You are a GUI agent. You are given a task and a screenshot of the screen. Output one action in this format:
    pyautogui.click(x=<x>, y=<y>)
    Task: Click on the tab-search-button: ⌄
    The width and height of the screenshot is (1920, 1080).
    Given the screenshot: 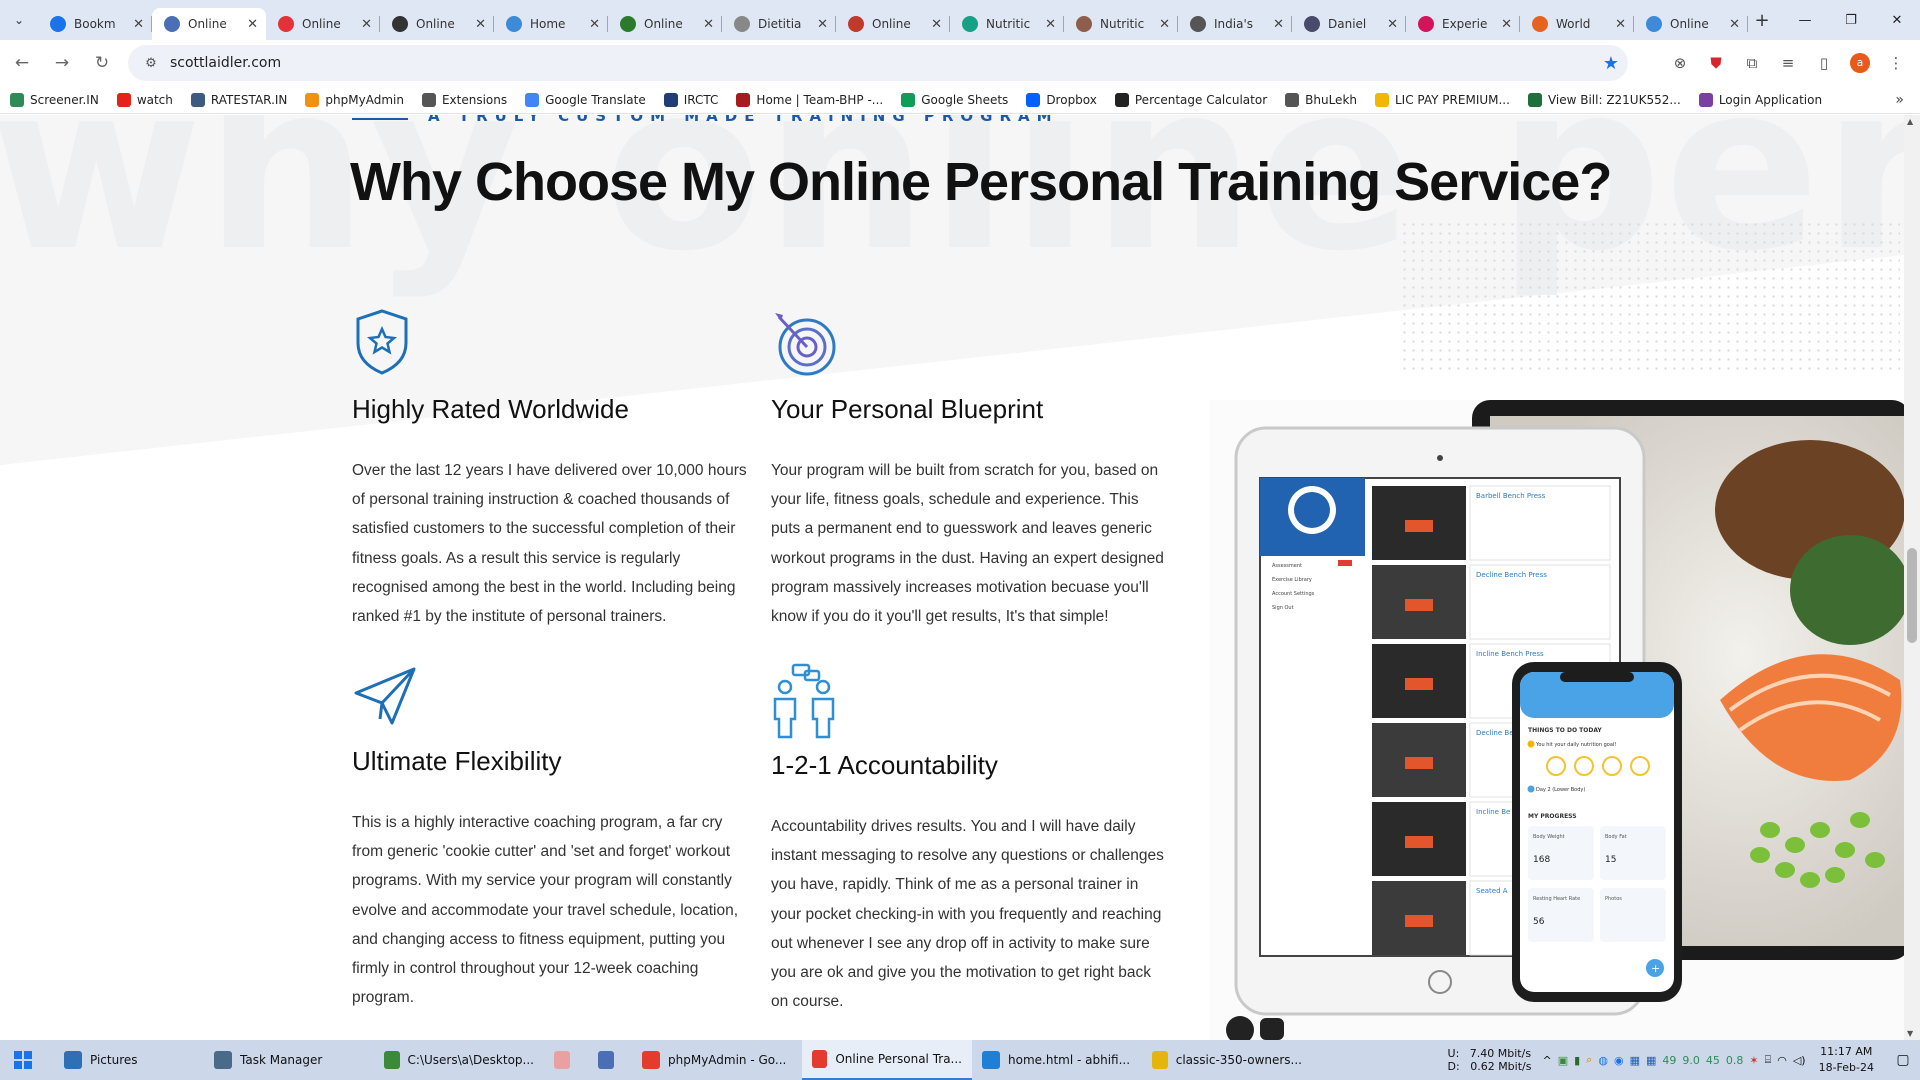 What is the action you would take?
    pyautogui.click(x=19, y=20)
    